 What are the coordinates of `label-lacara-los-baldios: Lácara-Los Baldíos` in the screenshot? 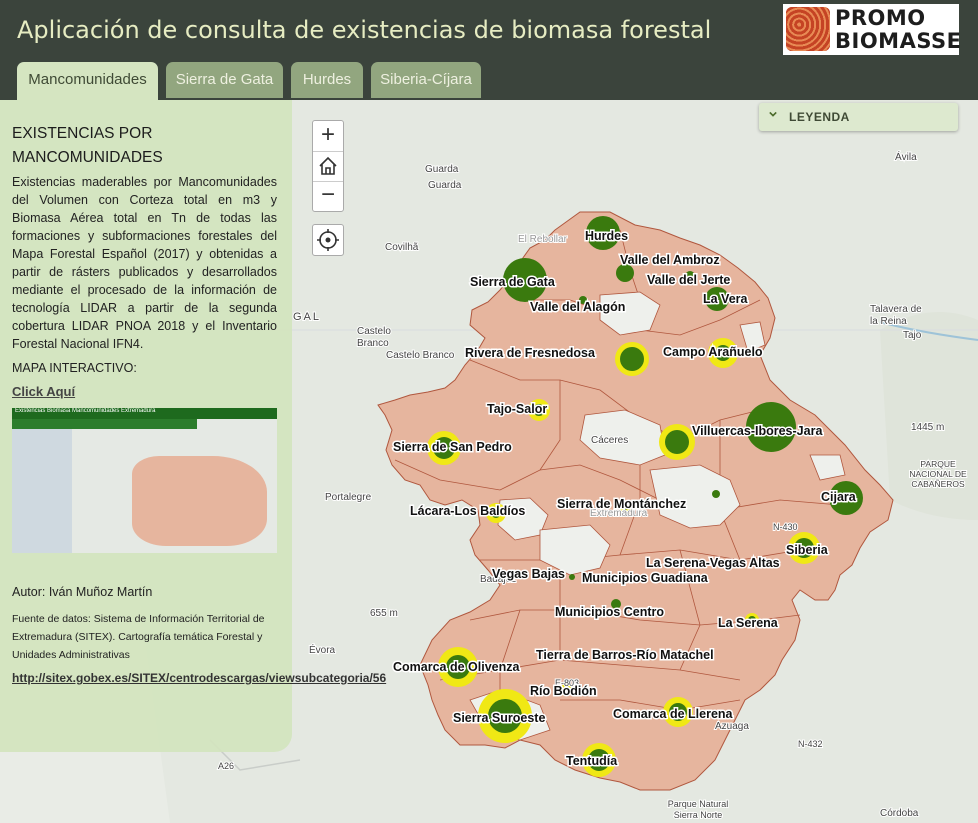 It's located at (467, 511).